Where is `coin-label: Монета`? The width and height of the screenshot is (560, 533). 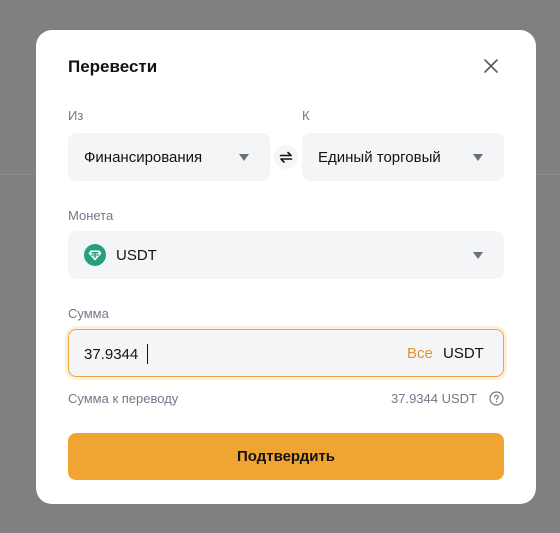 coin-label: Монета is located at coordinates (91, 215).